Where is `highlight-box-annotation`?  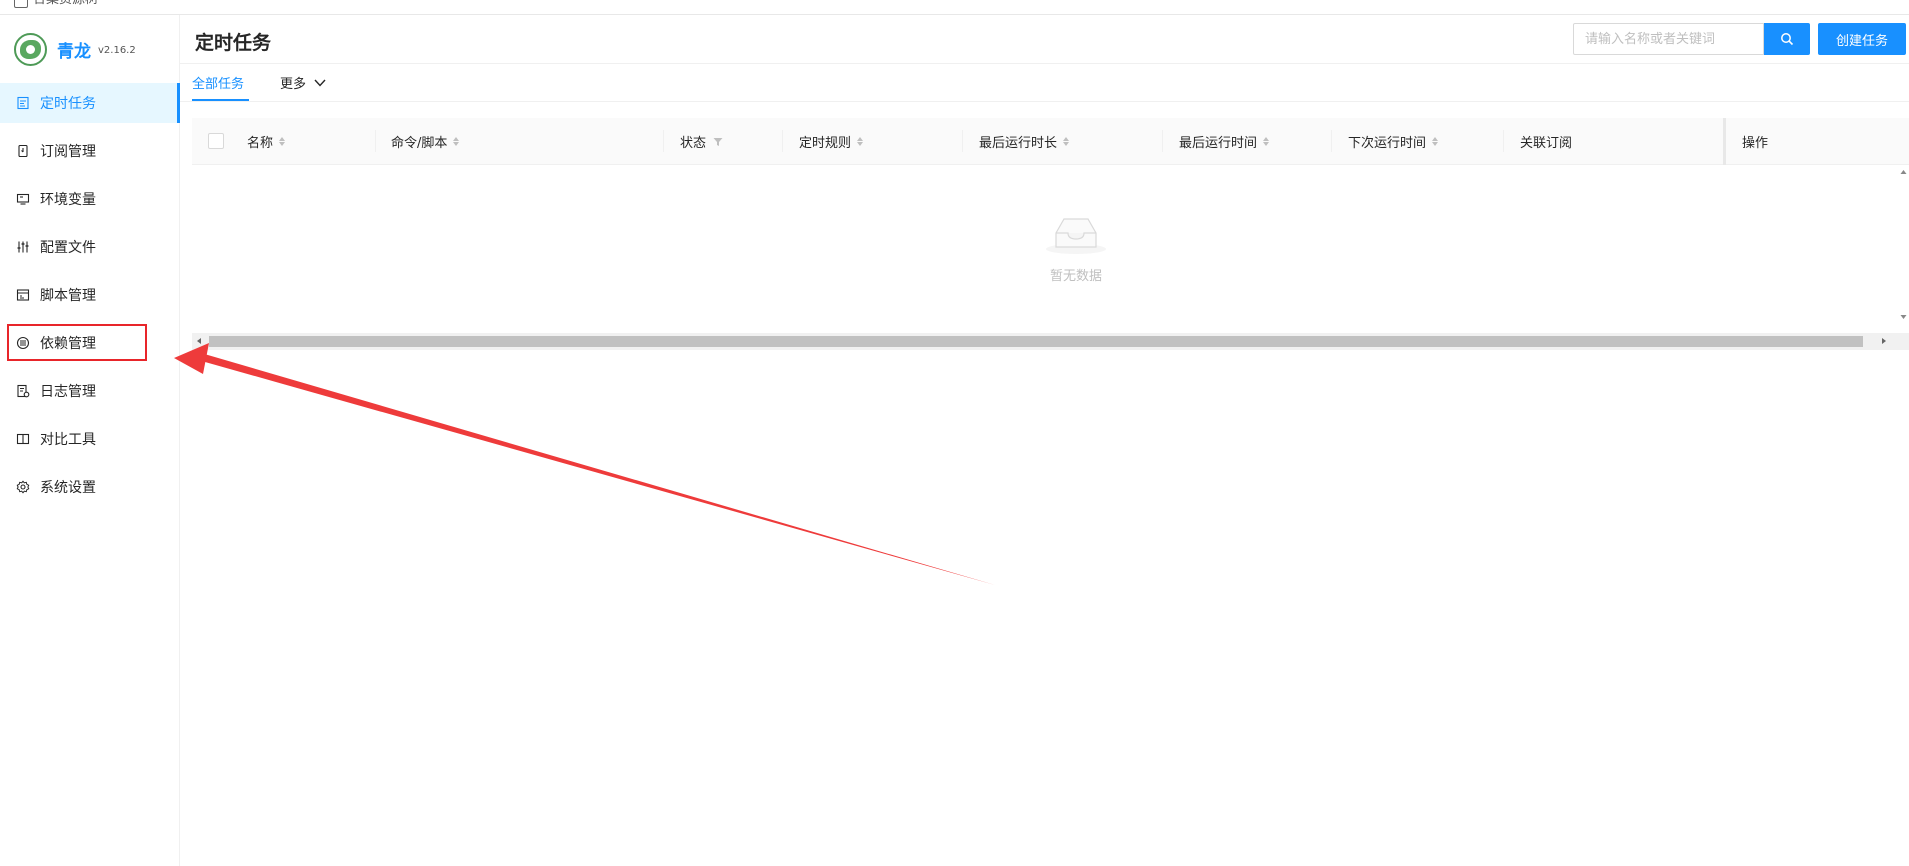
highlight-box-annotation is located at coordinates (77, 342).